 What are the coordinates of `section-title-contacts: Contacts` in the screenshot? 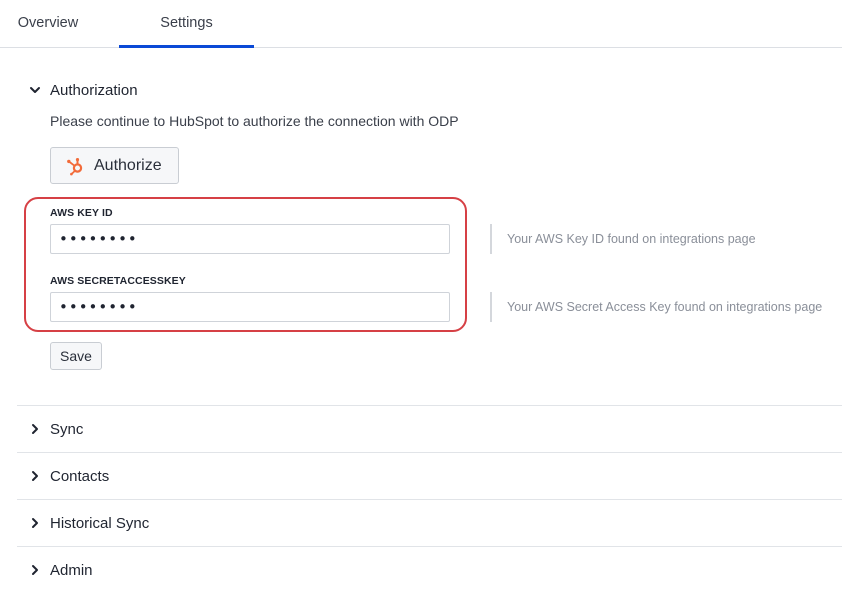 It's located at (80, 476).